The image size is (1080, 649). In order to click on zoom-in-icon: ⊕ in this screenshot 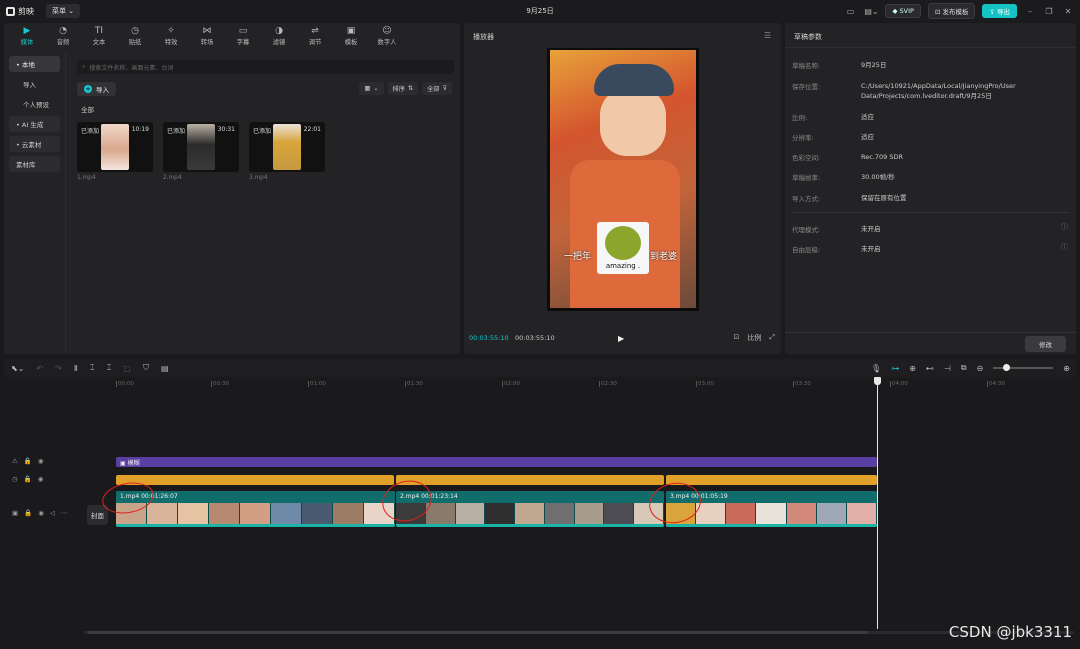, I will do `click(1066, 368)`.